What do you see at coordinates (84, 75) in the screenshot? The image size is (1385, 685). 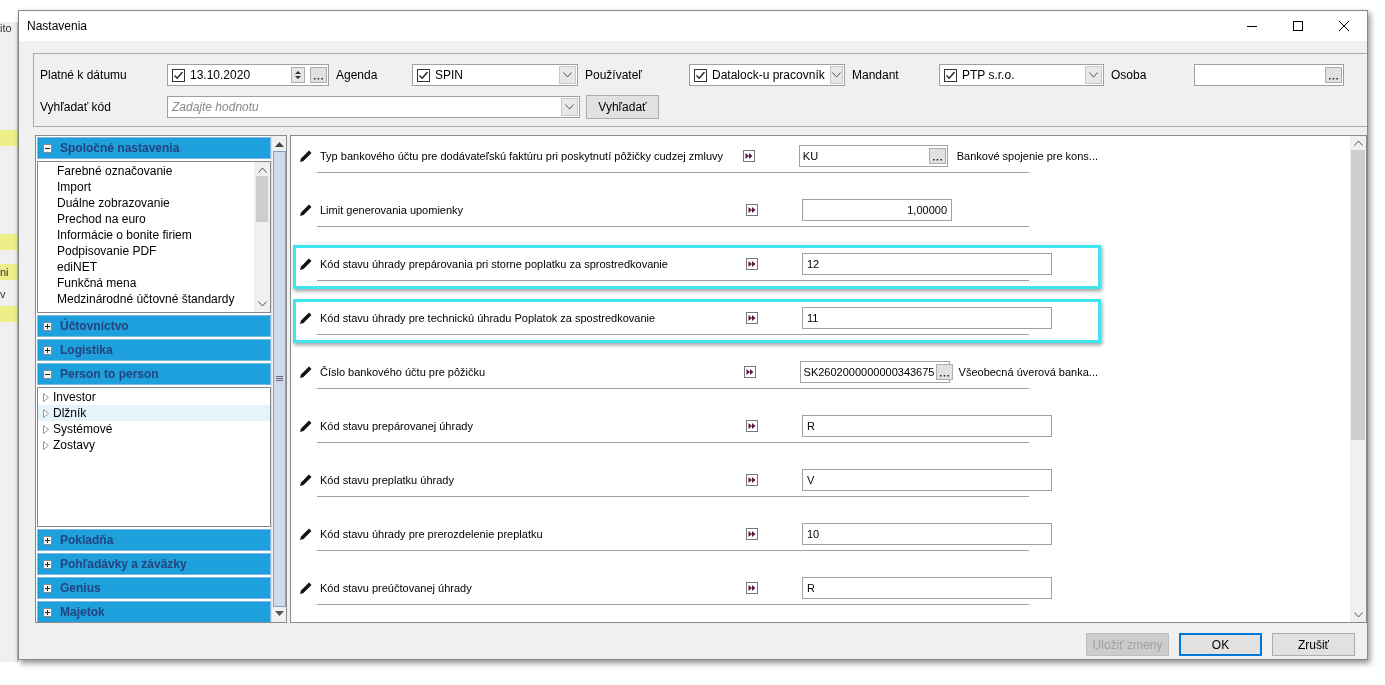 I see `field-label: Platné k dátumu` at bounding box center [84, 75].